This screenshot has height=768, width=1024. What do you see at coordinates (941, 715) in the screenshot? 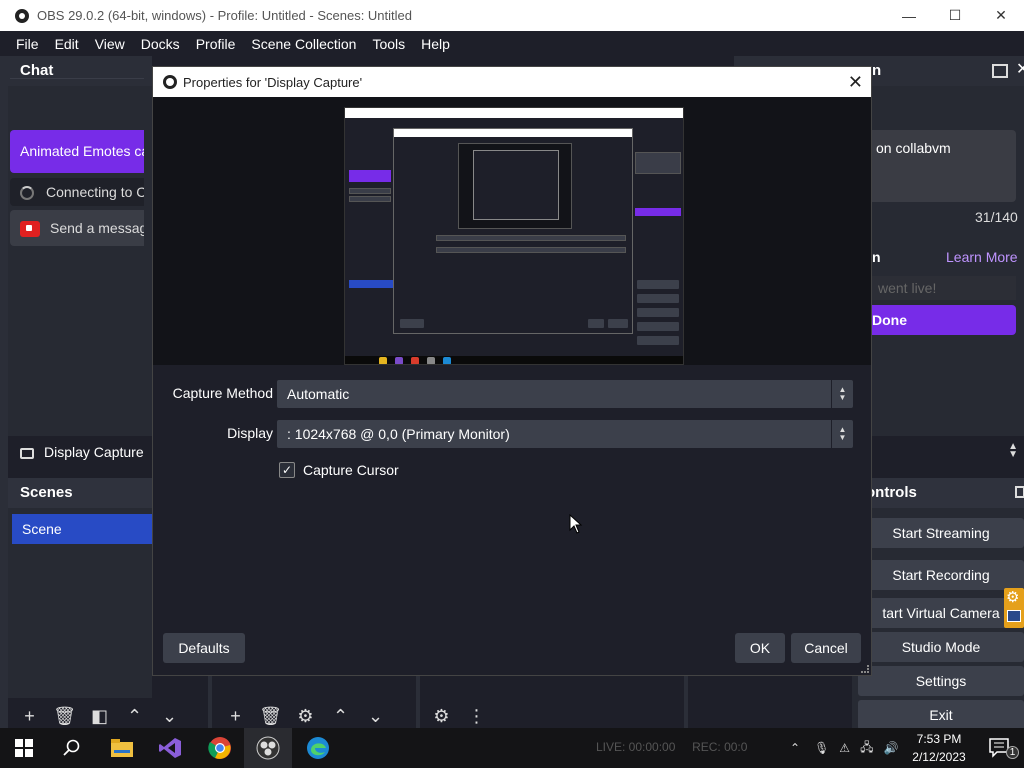
I see `exit-button: Exit` at bounding box center [941, 715].